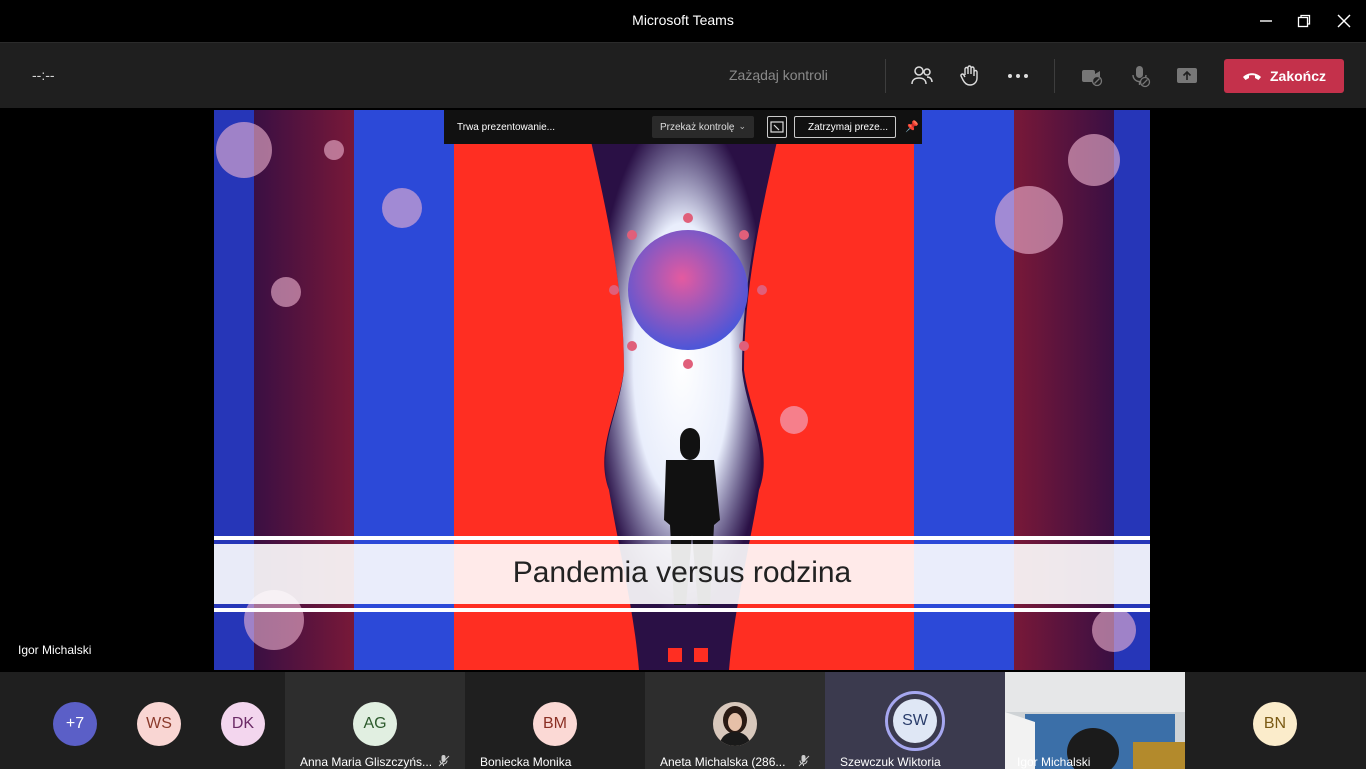  What do you see at coordinates (1054, 762) in the screenshot?
I see `participant-name: Igor Michalski` at bounding box center [1054, 762].